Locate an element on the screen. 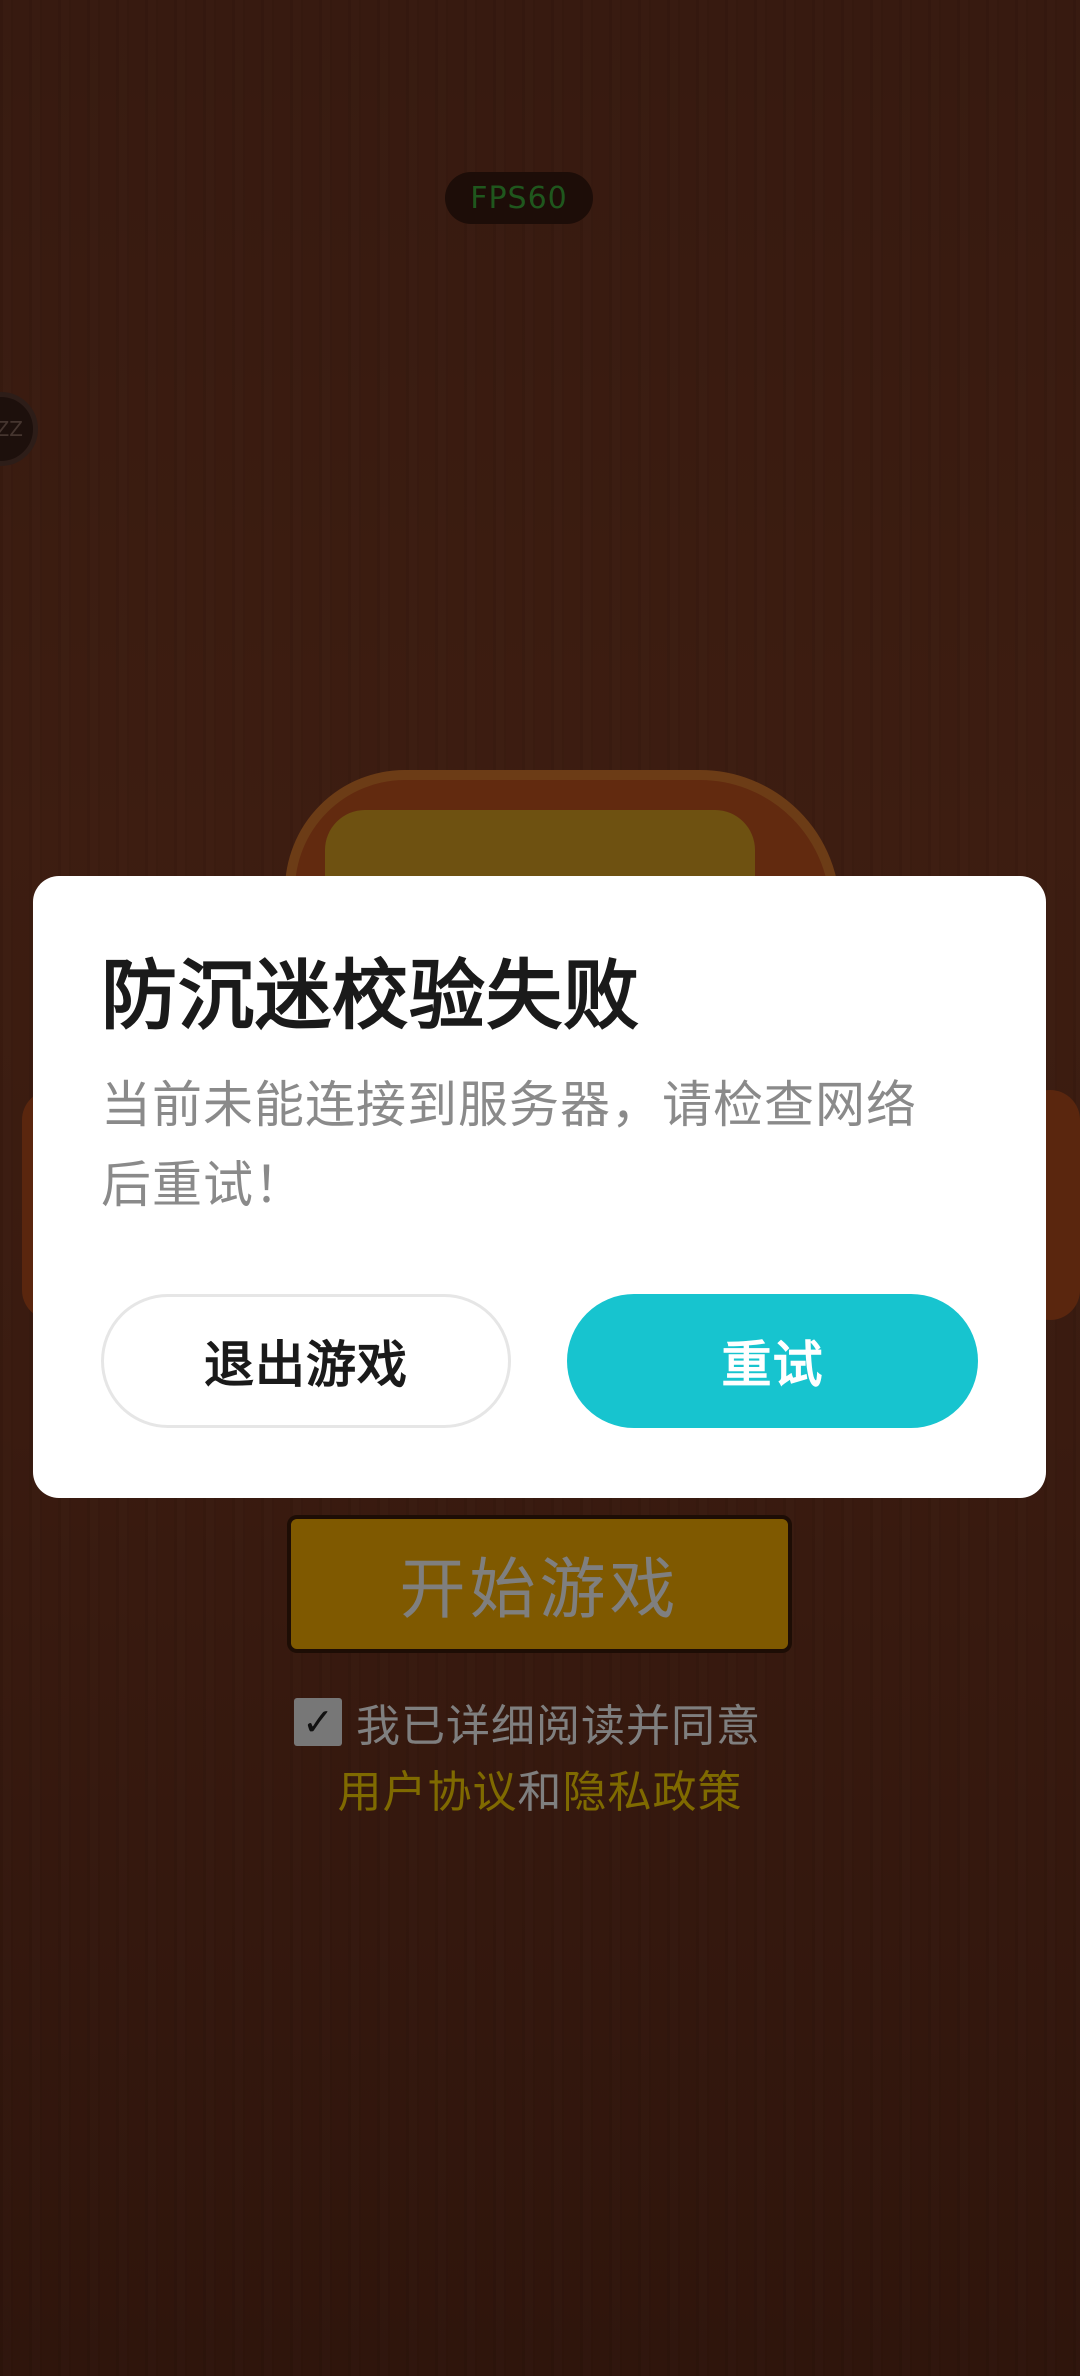 This screenshot has width=1080, height=2376. dialog-message: 当前未能连接到服务器，请检查网络 后重试！ is located at coordinates (539, 1145).